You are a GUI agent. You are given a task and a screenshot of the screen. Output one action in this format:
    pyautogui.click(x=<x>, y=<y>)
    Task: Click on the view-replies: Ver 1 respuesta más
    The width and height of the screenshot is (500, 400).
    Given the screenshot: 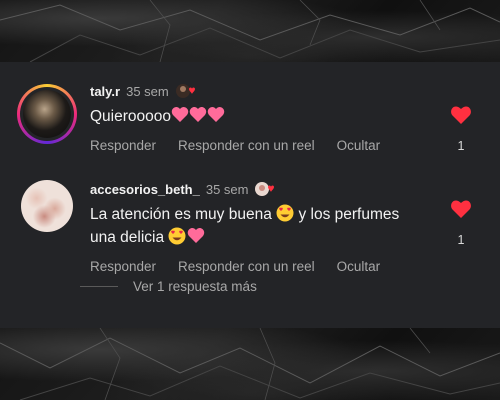 What is the action you would take?
    pyautogui.click(x=168, y=286)
    